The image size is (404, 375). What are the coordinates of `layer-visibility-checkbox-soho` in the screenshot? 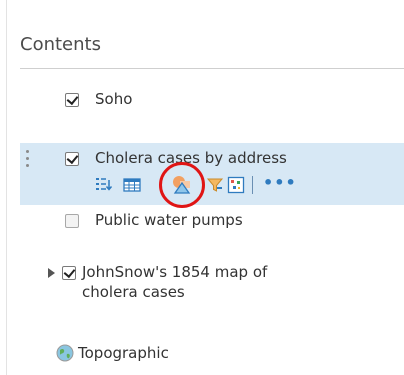 It's located at (72, 100).